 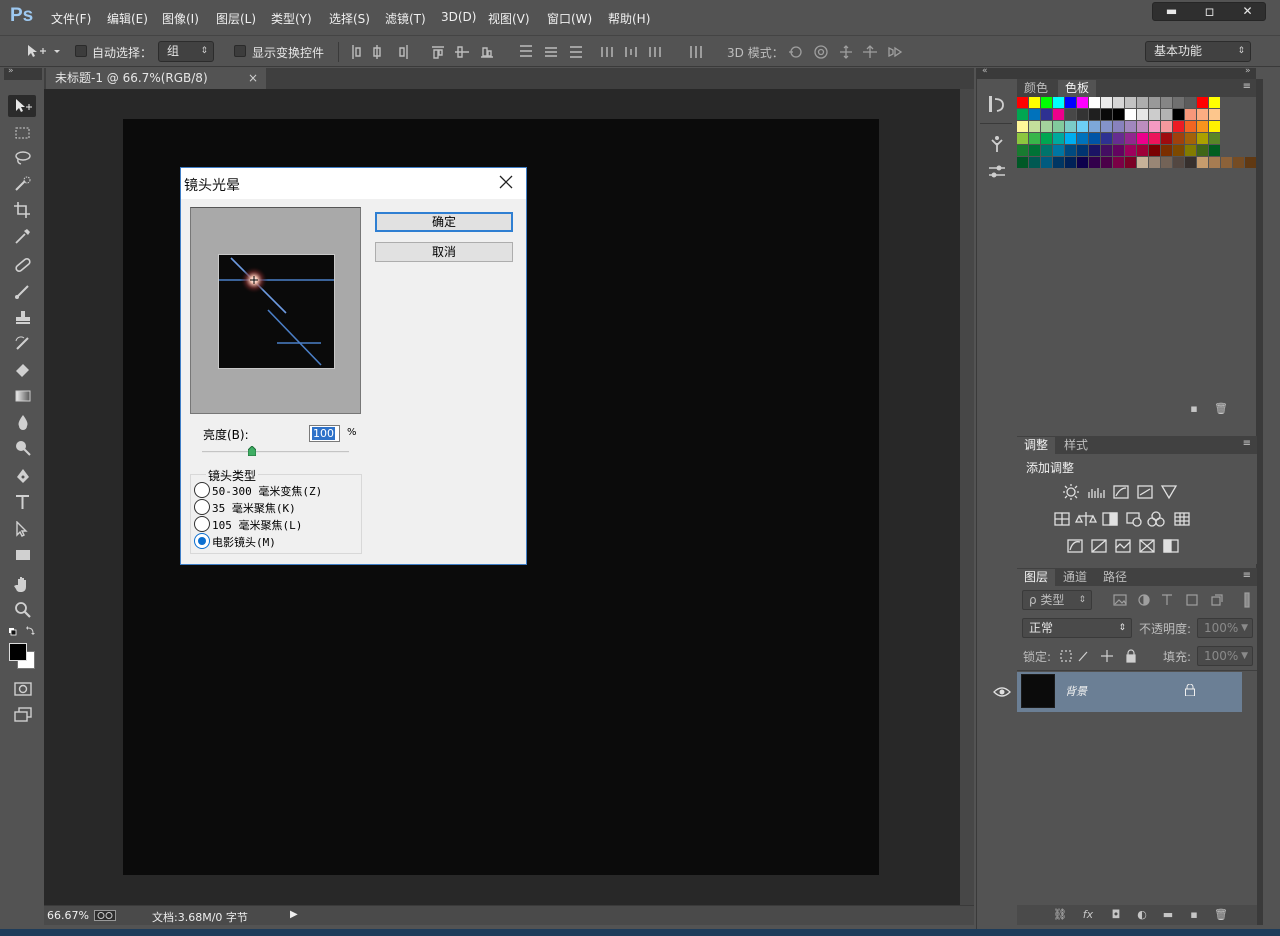 I want to click on fx-icon: fx, so click(x=1088, y=915).